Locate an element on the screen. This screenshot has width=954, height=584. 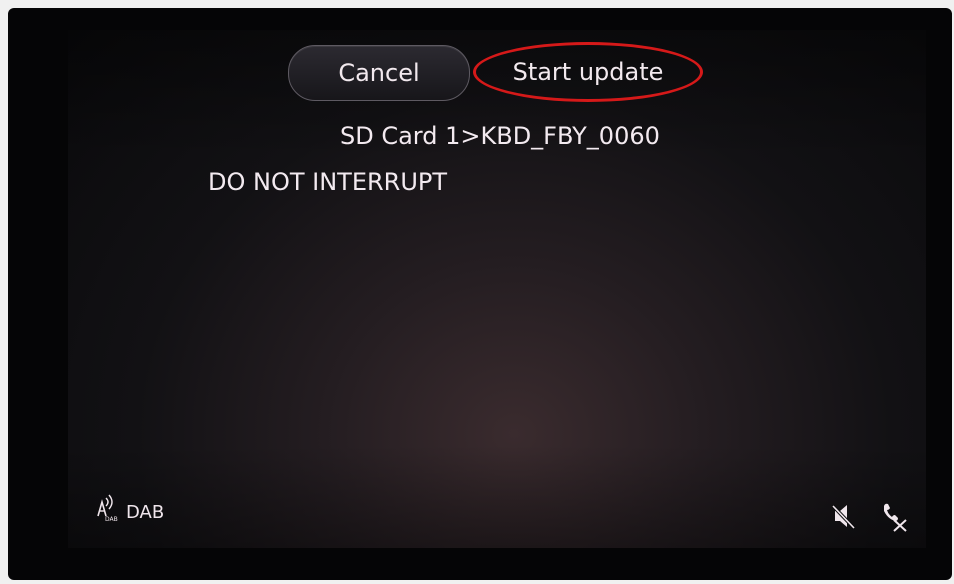
mute-icon is located at coordinates (843, 517).